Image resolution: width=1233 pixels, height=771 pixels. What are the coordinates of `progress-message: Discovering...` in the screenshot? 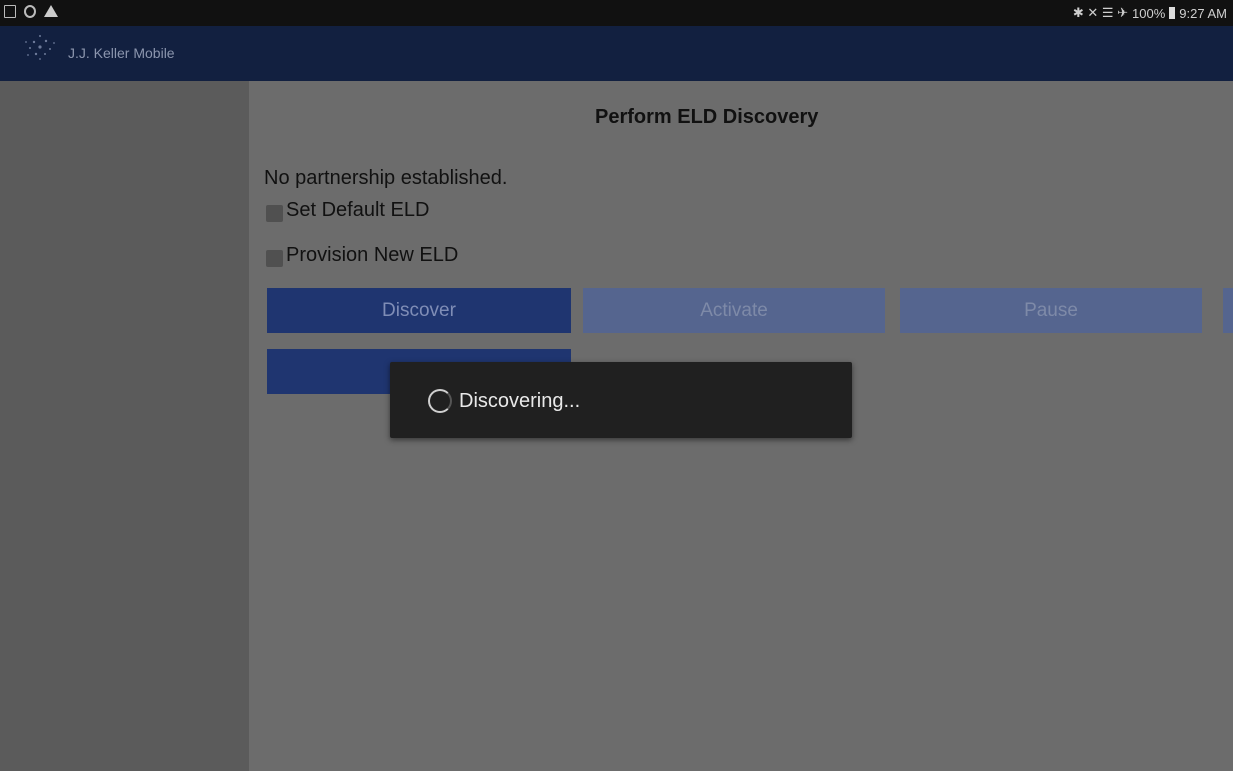 It's located at (520, 401).